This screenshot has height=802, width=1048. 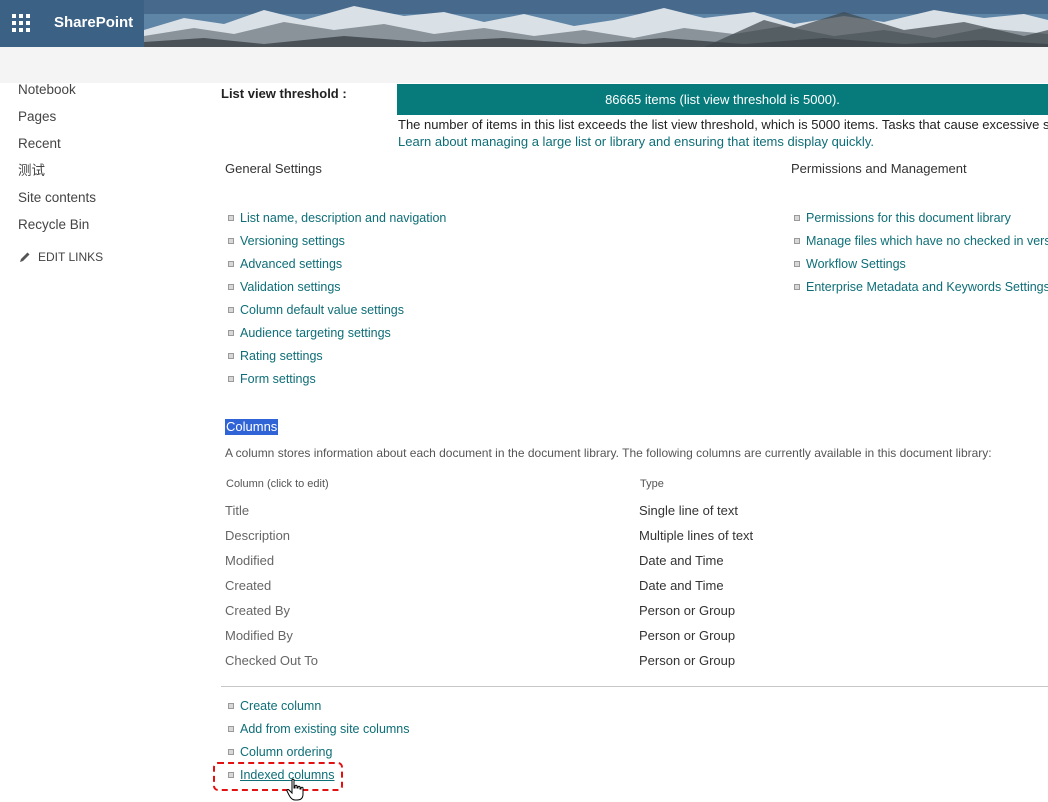 I want to click on link-column-default-value-settings: Column default value settings, so click(x=335, y=309).